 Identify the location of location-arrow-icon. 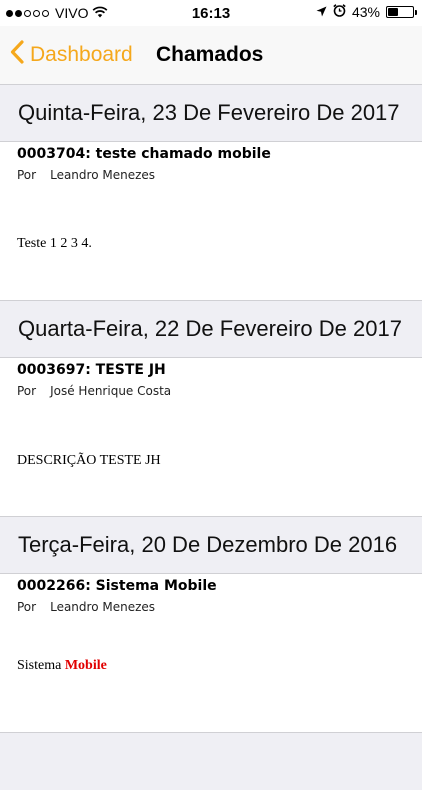
(321, 12).